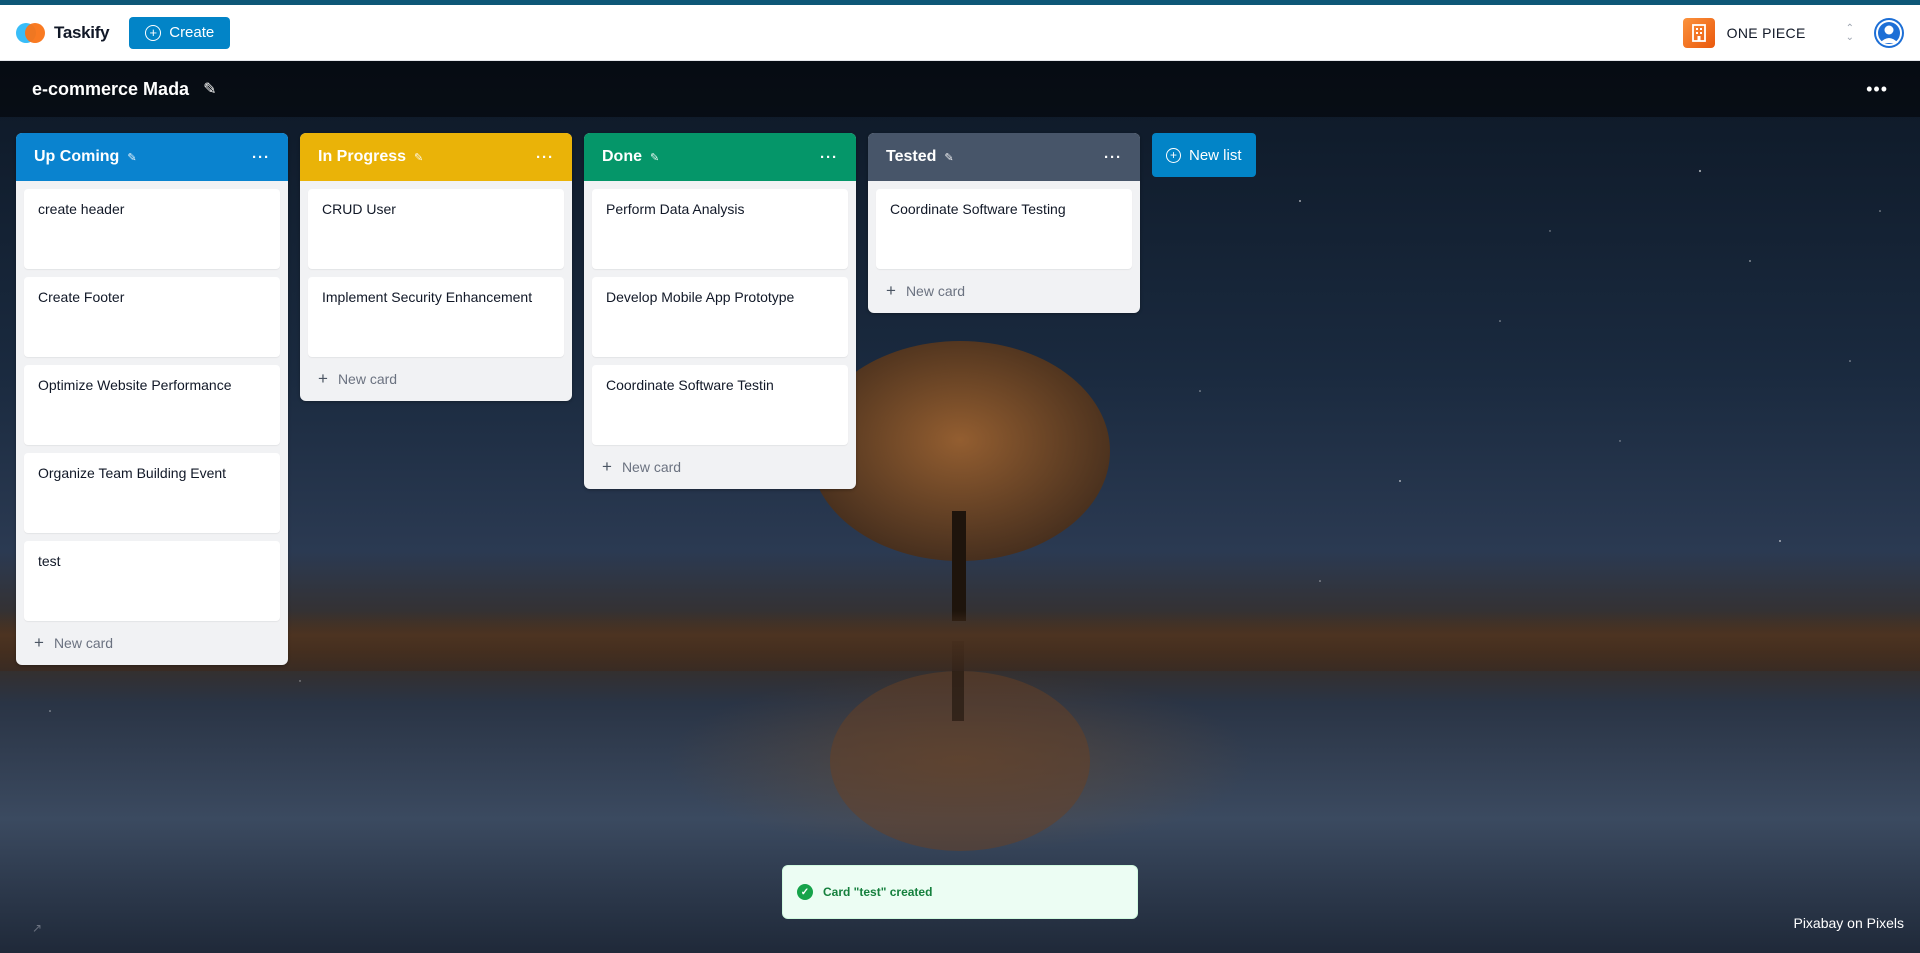 The width and height of the screenshot is (1920, 953). I want to click on card-list: Coordinate Software Testing, so click(1004, 225).